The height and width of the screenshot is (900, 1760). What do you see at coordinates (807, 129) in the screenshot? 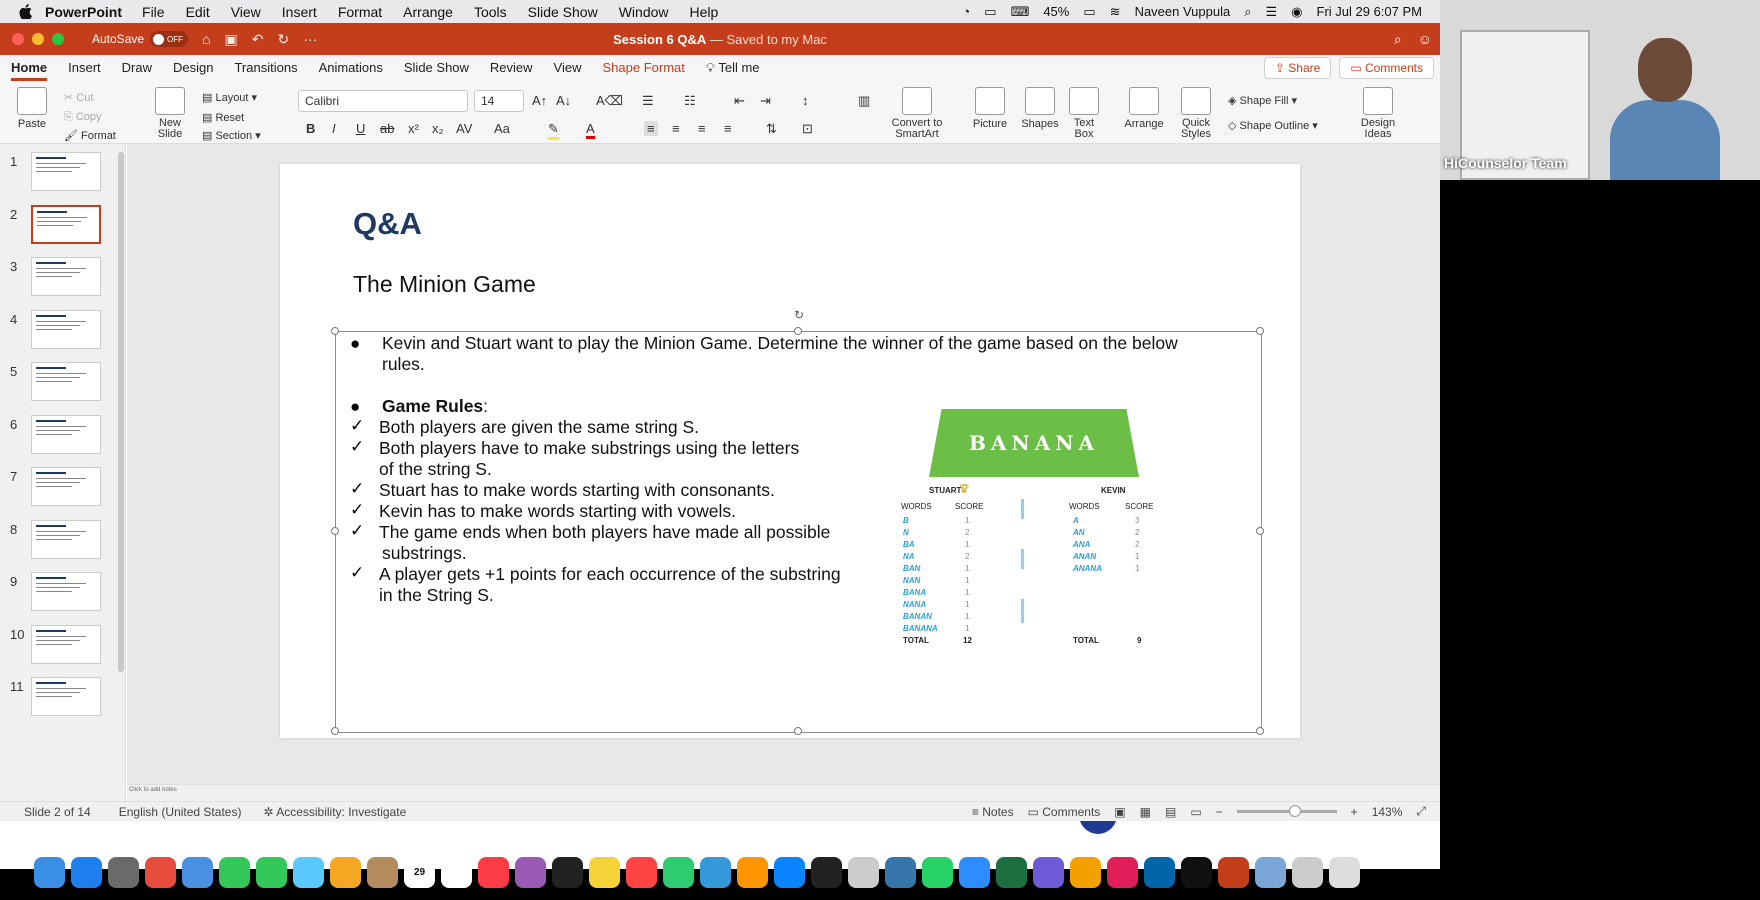
I see `align-text-icon: ⊡` at bounding box center [807, 129].